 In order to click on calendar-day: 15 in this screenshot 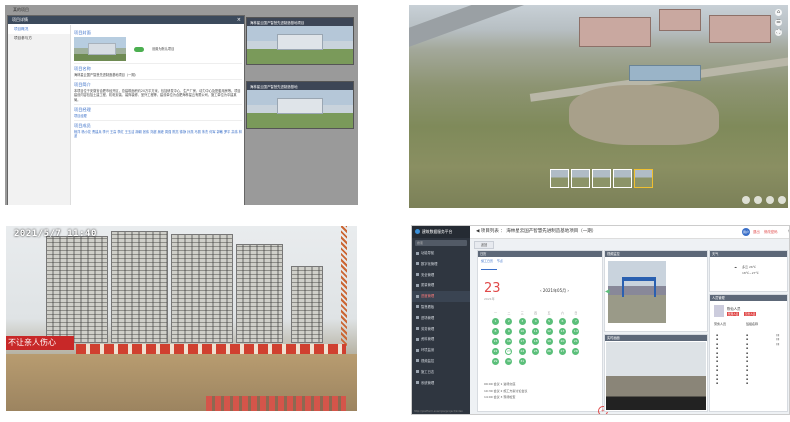, I will do `click(495, 341)`.